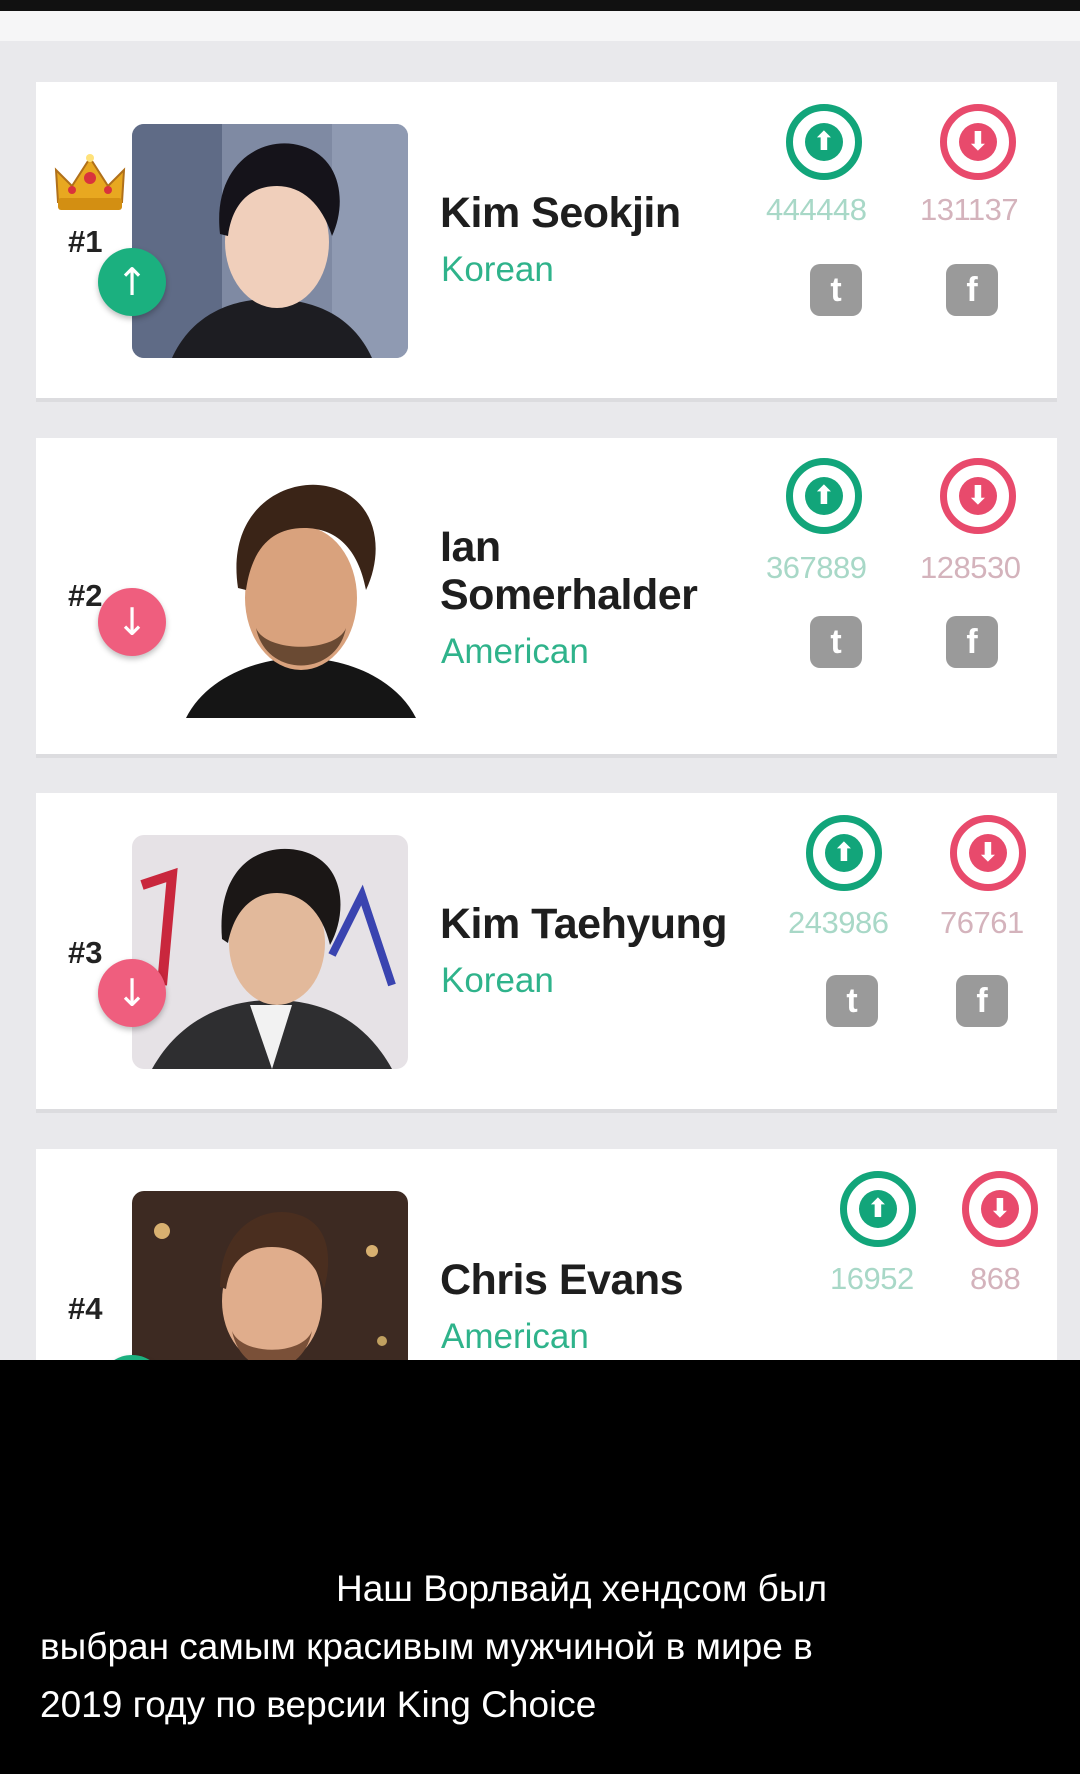 The height and width of the screenshot is (1774, 1080). Describe the element at coordinates (85, 241) in the screenshot. I see `rank-label: #1` at that location.